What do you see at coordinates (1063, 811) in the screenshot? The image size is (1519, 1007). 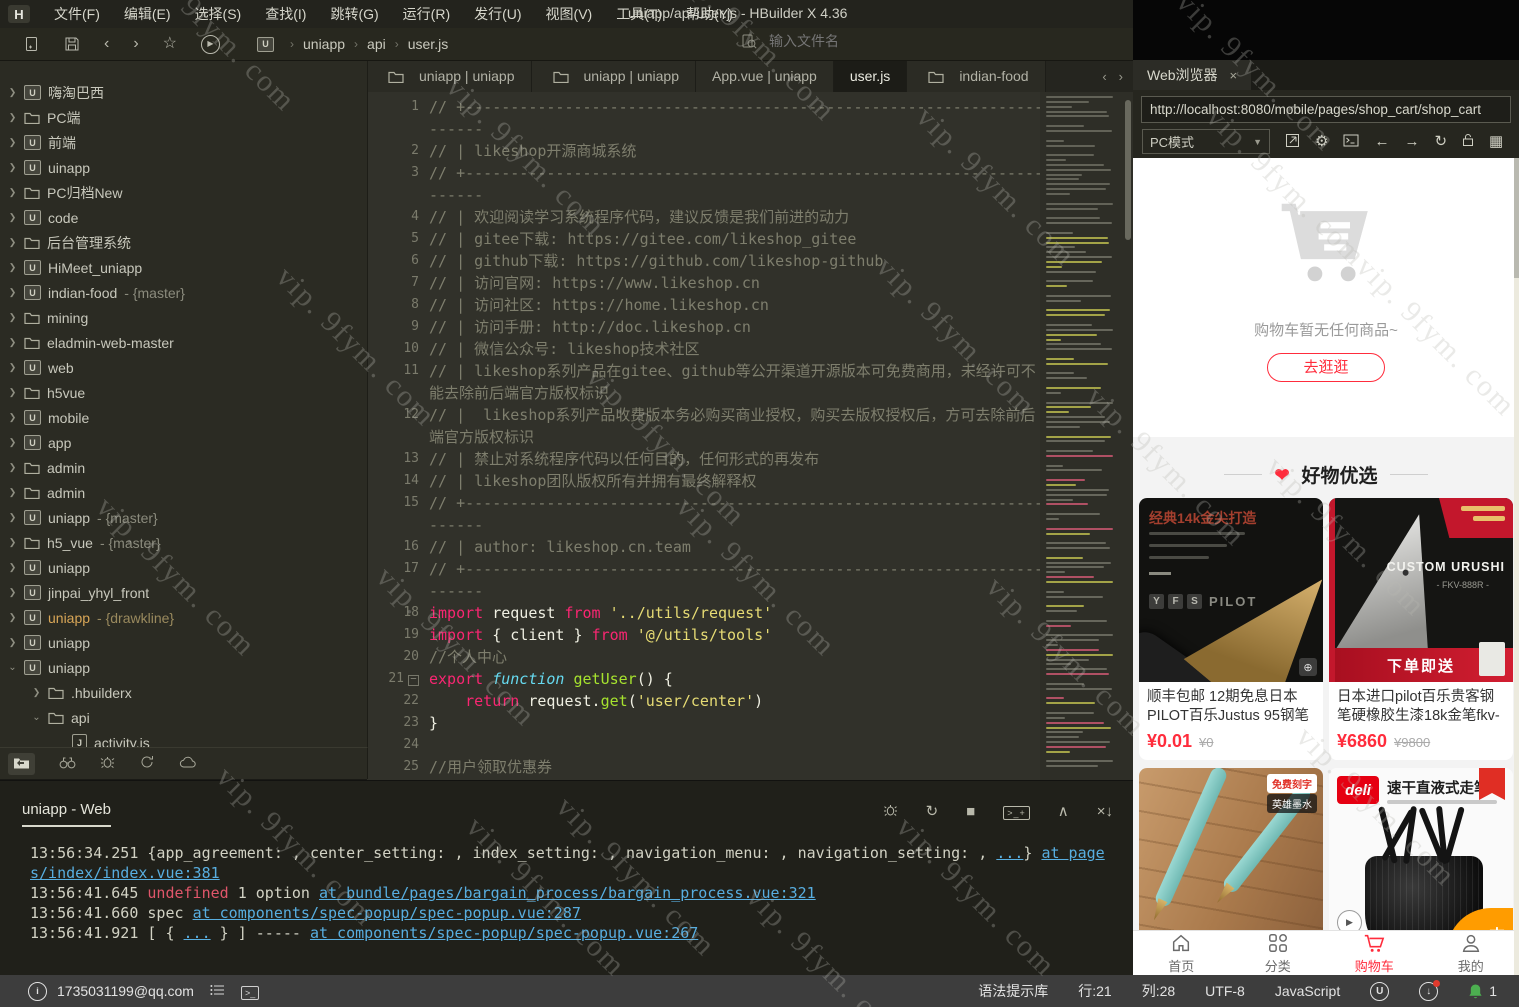 I see `console-collapse-icon: ∧` at bounding box center [1063, 811].